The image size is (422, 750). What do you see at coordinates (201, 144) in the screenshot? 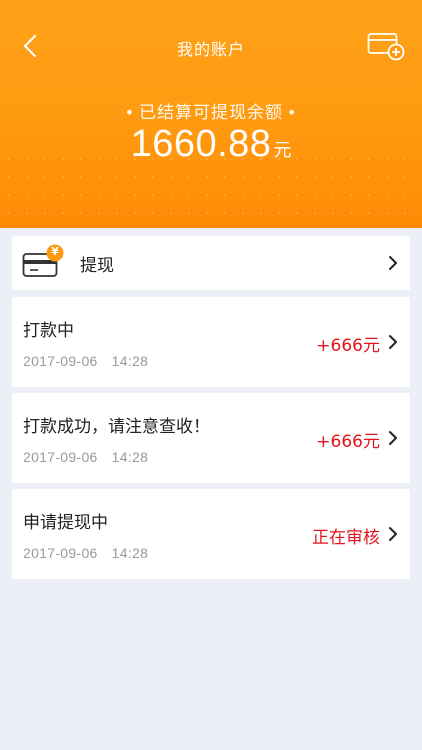
I see `balance-value: 1660.88` at bounding box center [201, 144].